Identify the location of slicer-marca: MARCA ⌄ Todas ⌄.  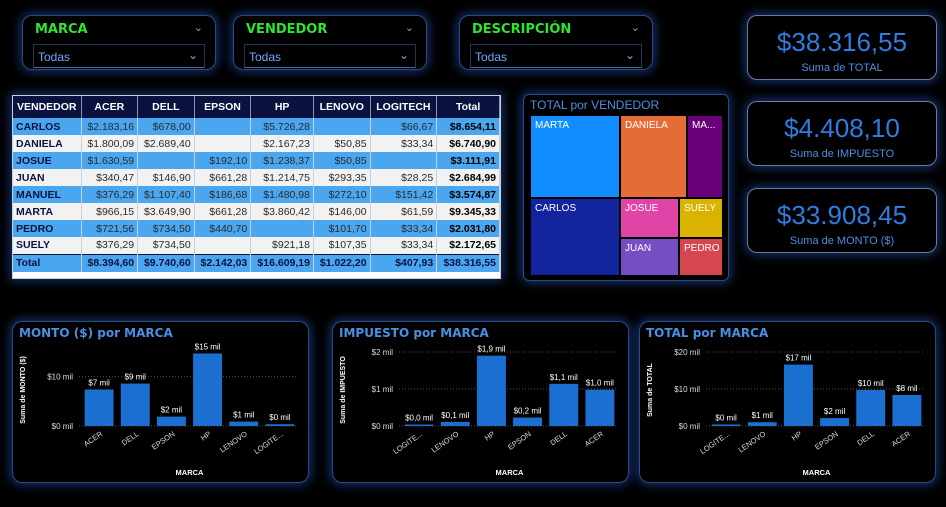
(119, 42).